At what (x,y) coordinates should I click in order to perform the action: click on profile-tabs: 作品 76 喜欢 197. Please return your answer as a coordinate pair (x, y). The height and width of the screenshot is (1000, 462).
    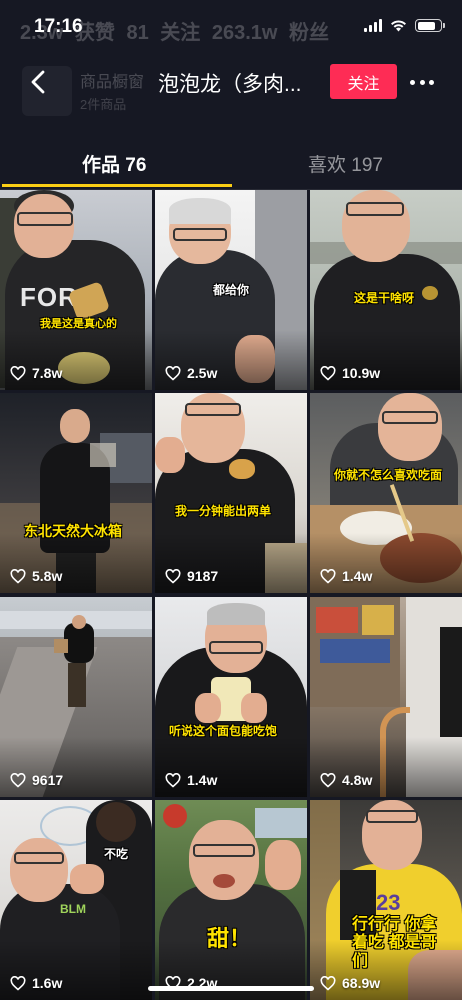
    Looking at the image, I should click on (231, 165).